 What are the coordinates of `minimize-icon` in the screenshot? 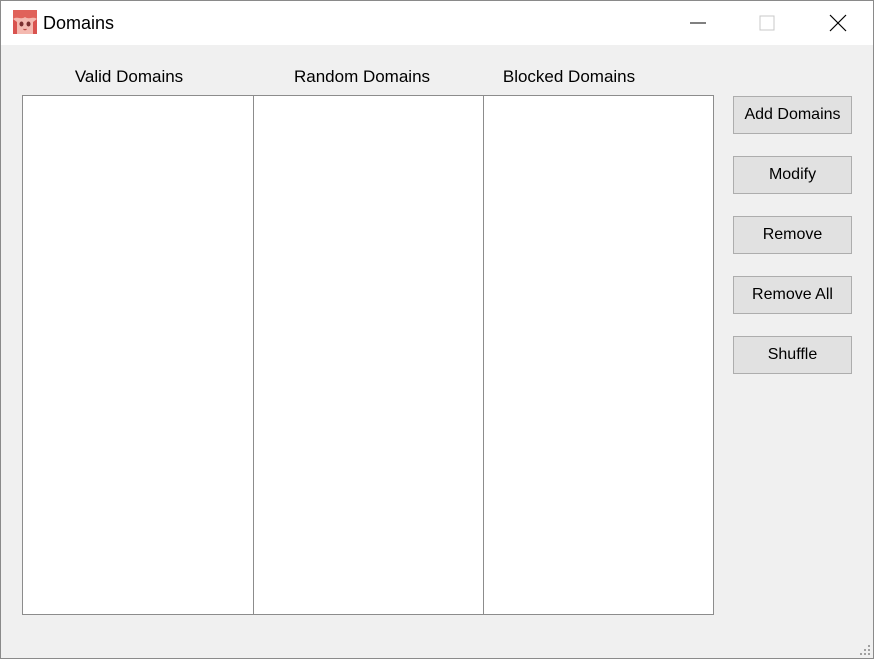 It's located at (698, 23).